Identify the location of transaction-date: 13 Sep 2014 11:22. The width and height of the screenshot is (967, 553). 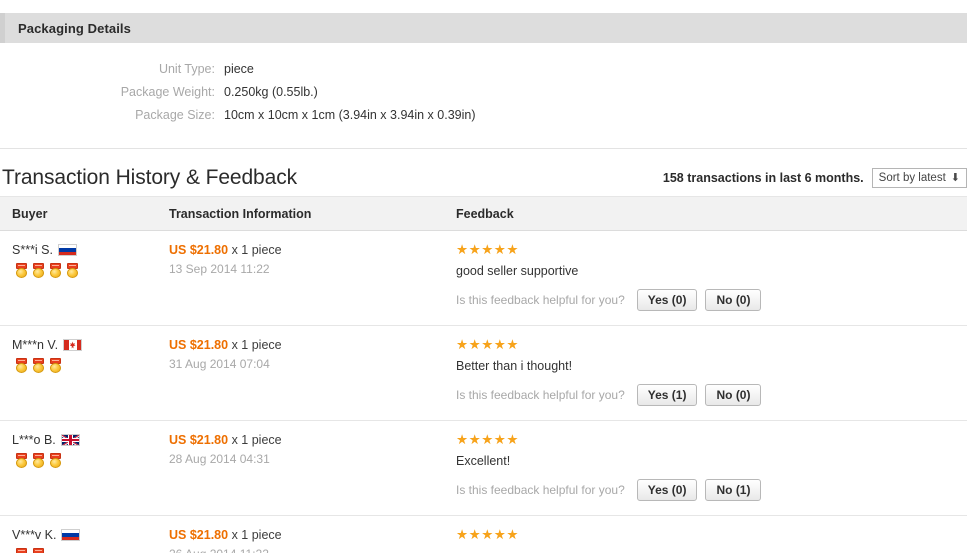
(219, 269).